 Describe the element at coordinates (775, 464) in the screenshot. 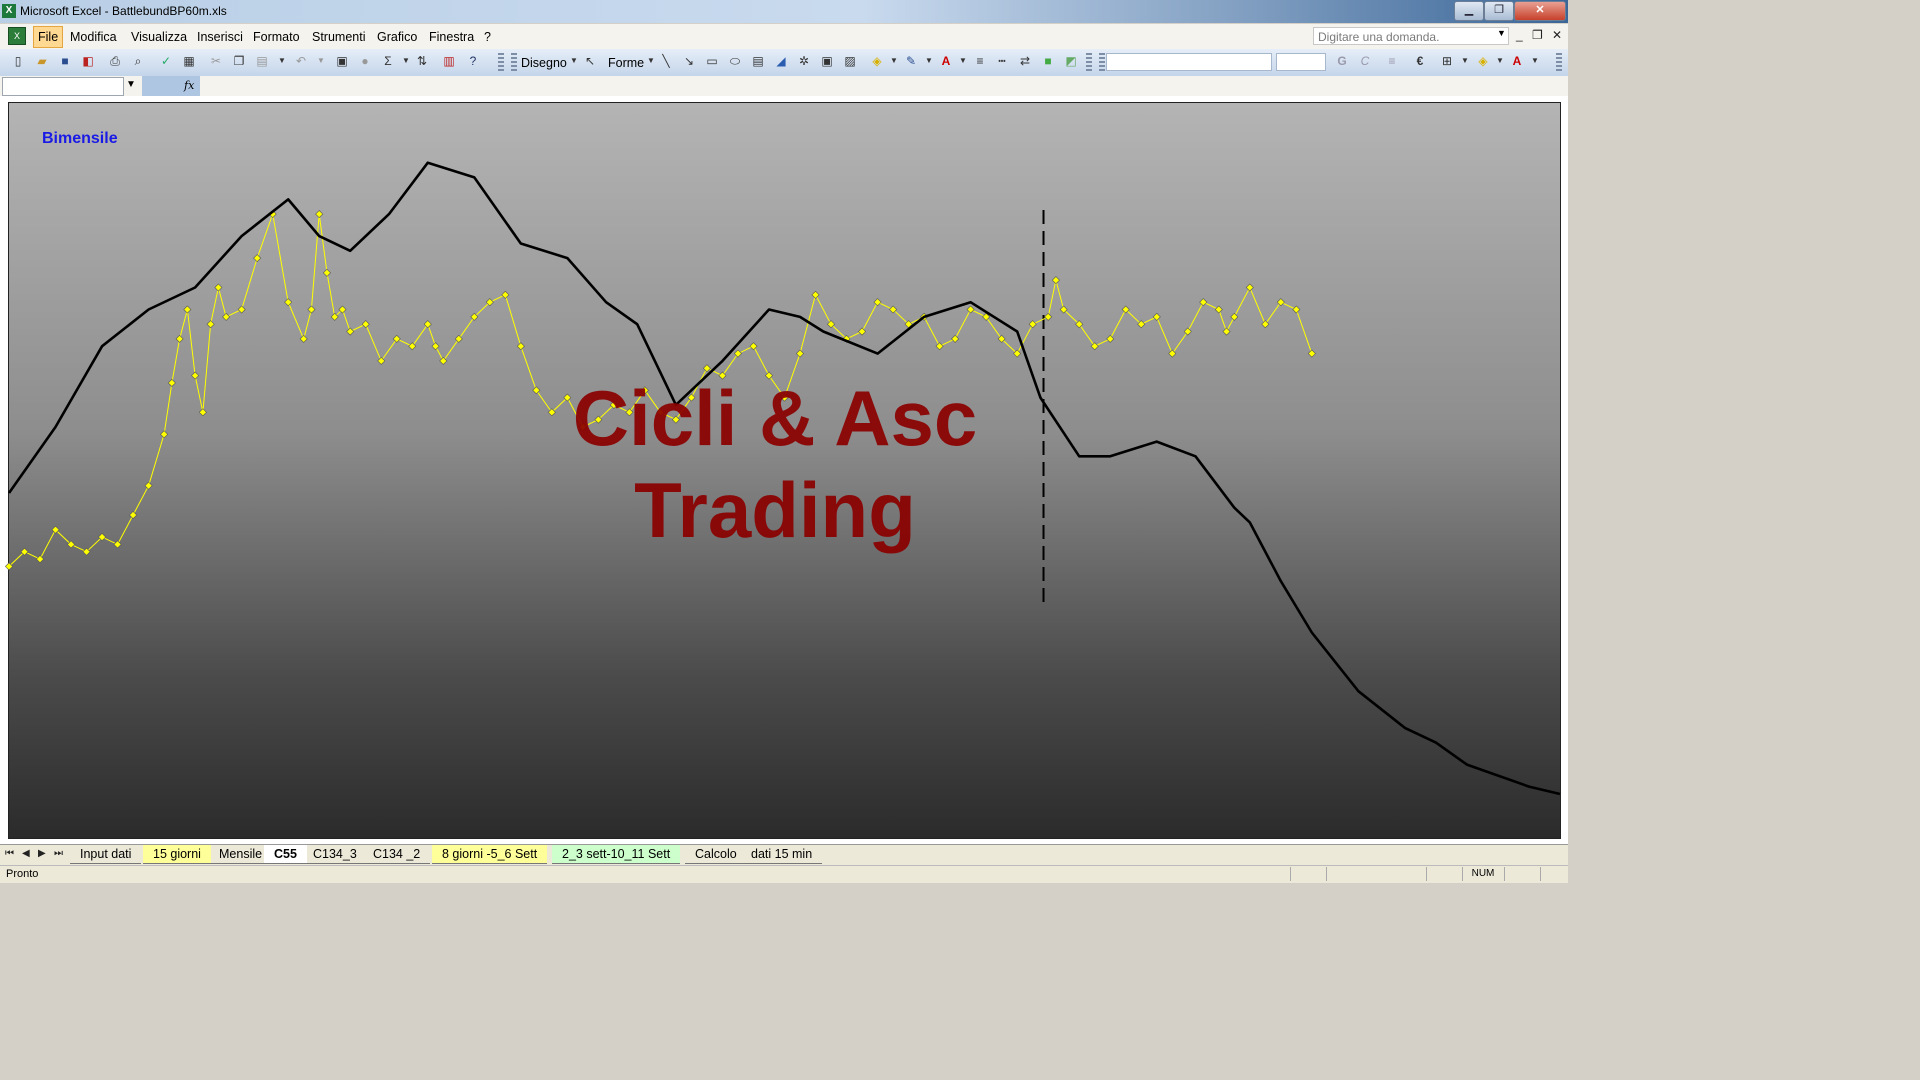

I see `watermark-text: Cicli & Asc Trading` at that location.